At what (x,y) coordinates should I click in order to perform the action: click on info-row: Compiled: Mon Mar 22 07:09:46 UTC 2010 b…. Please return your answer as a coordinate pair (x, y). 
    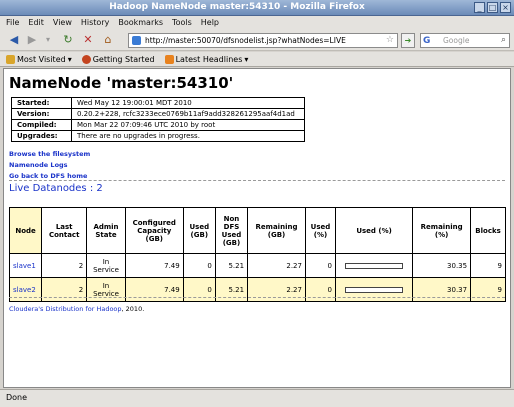
    Looking at the image, I should click on (158, 125).